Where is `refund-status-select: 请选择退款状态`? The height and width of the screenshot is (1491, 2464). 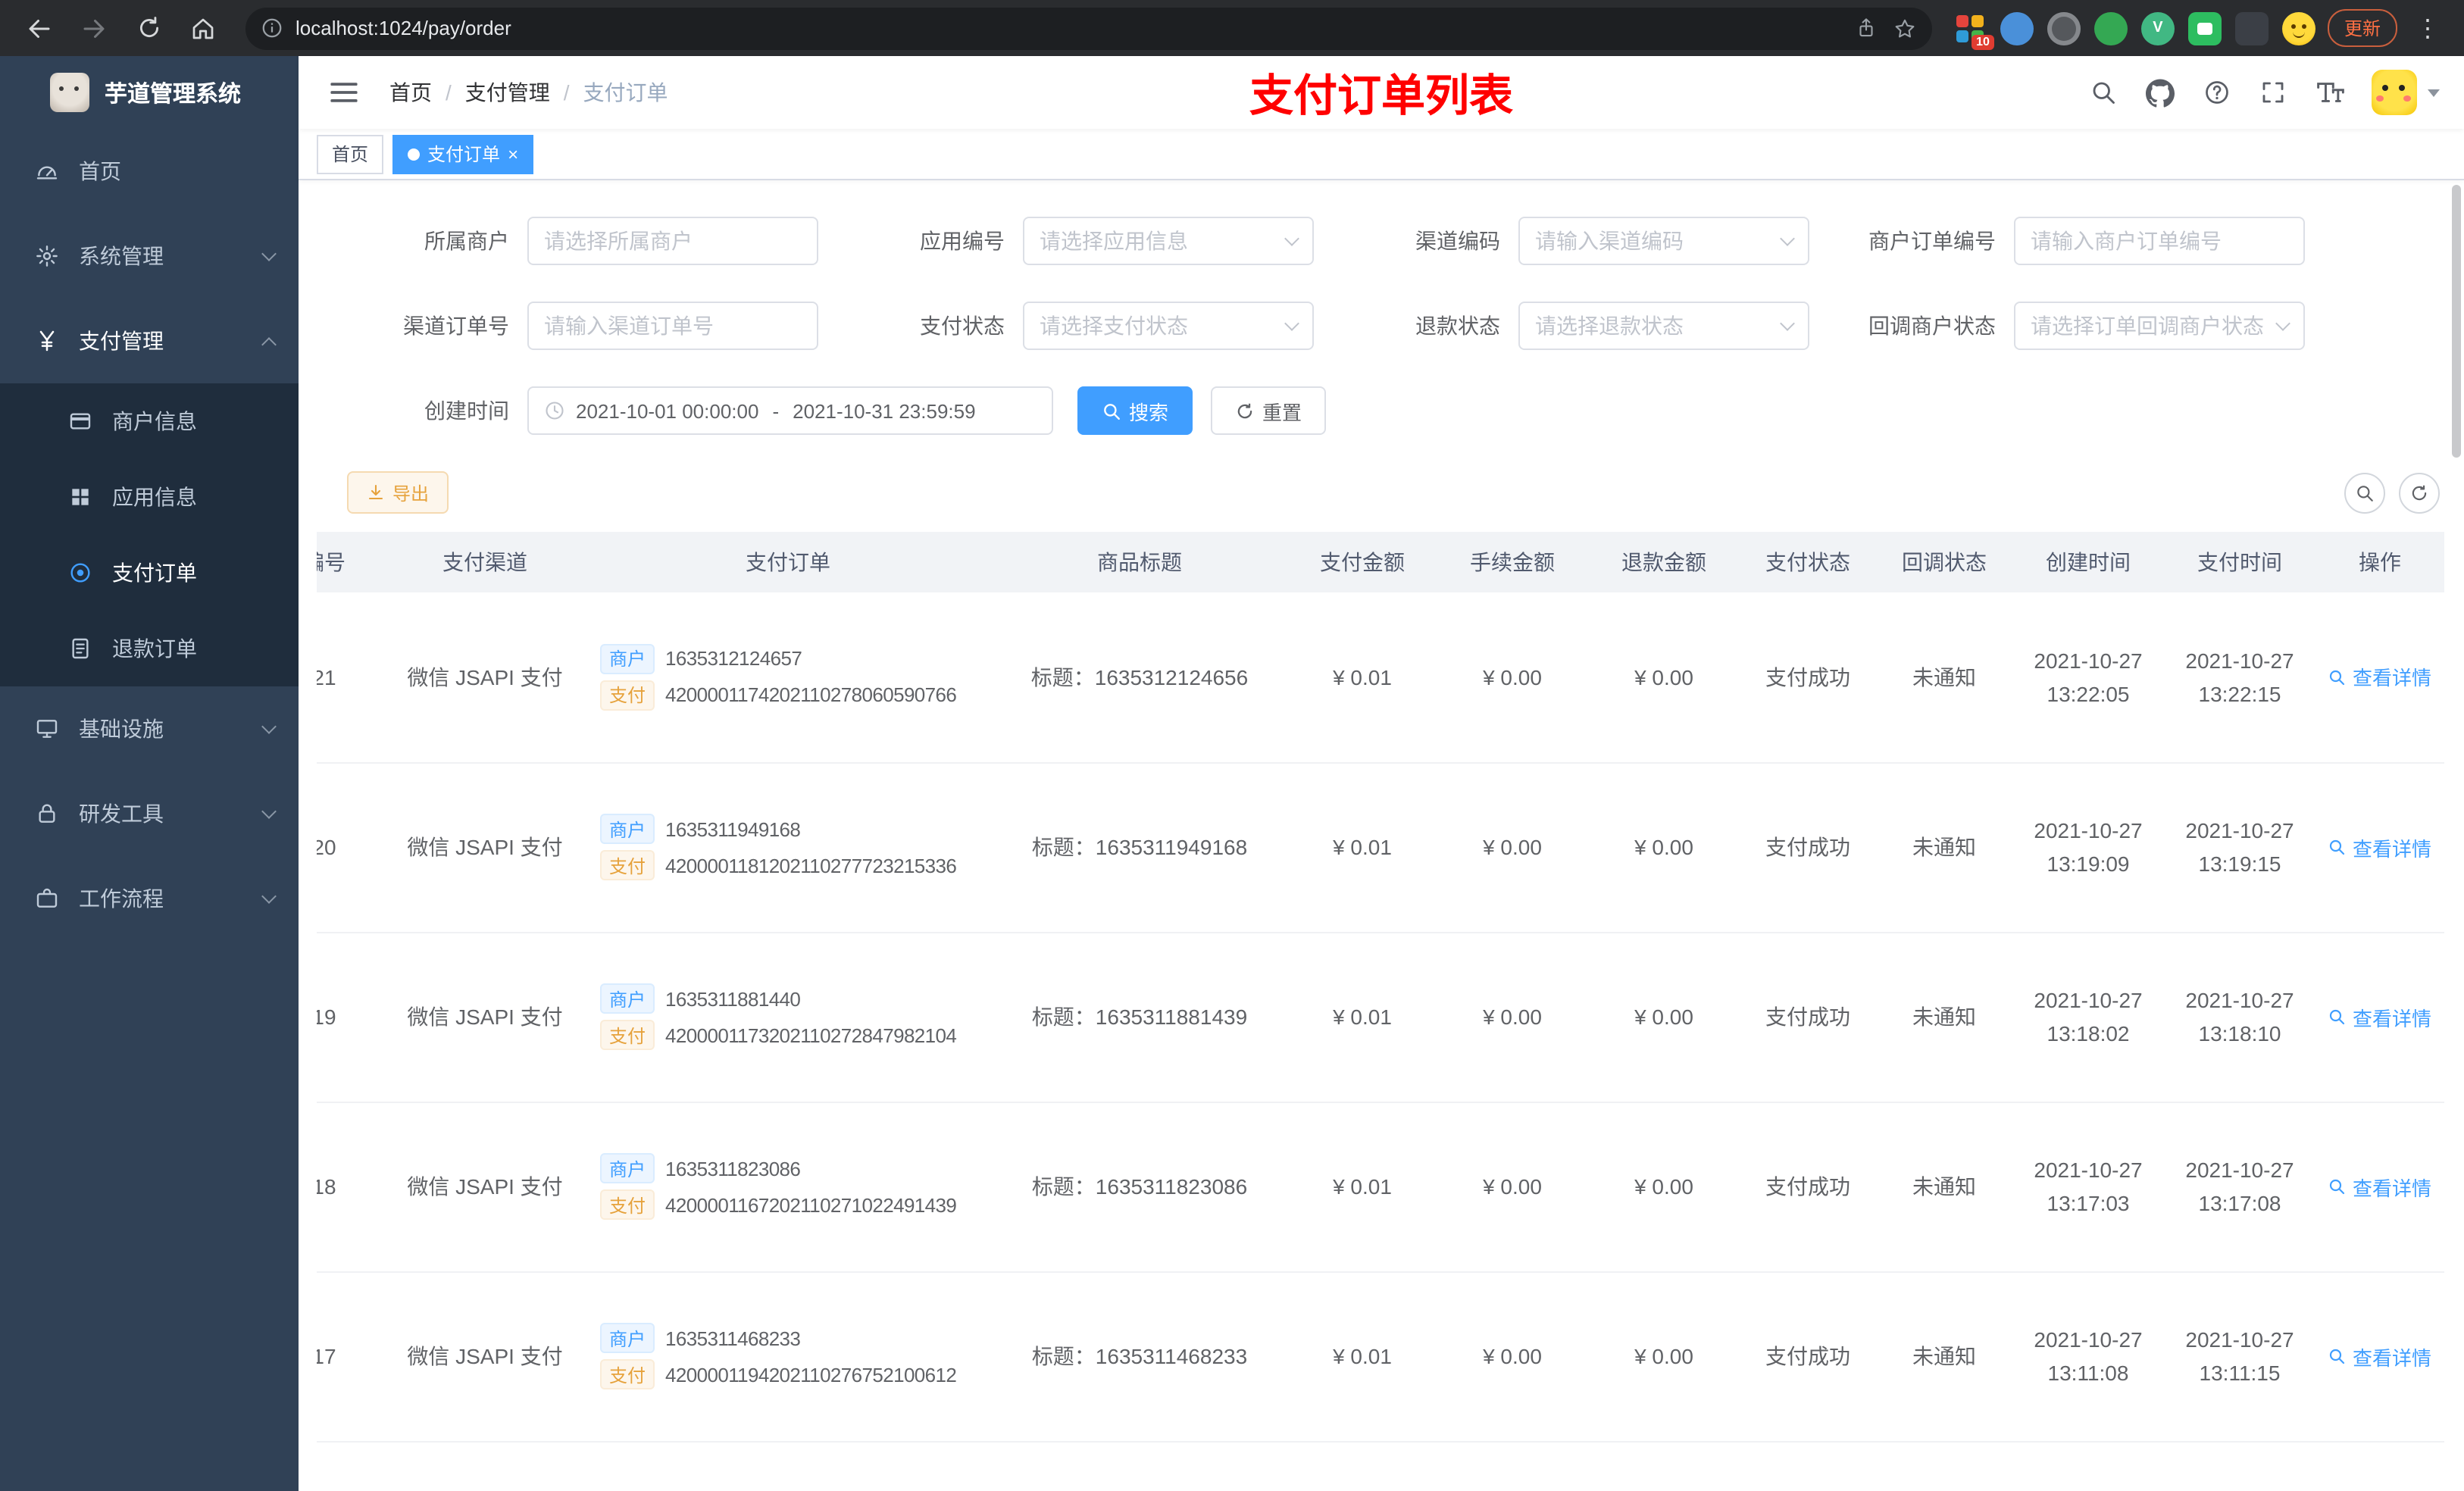
refund-status-select: 请选择退款状态 is located at coordinates (1663, 326).